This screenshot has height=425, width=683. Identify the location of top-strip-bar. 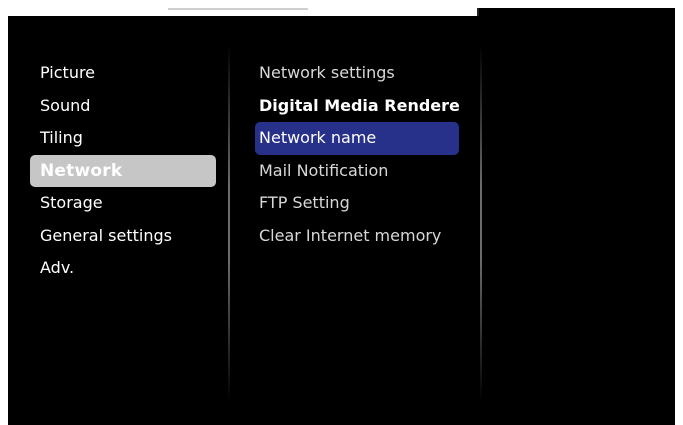
(238, 9).